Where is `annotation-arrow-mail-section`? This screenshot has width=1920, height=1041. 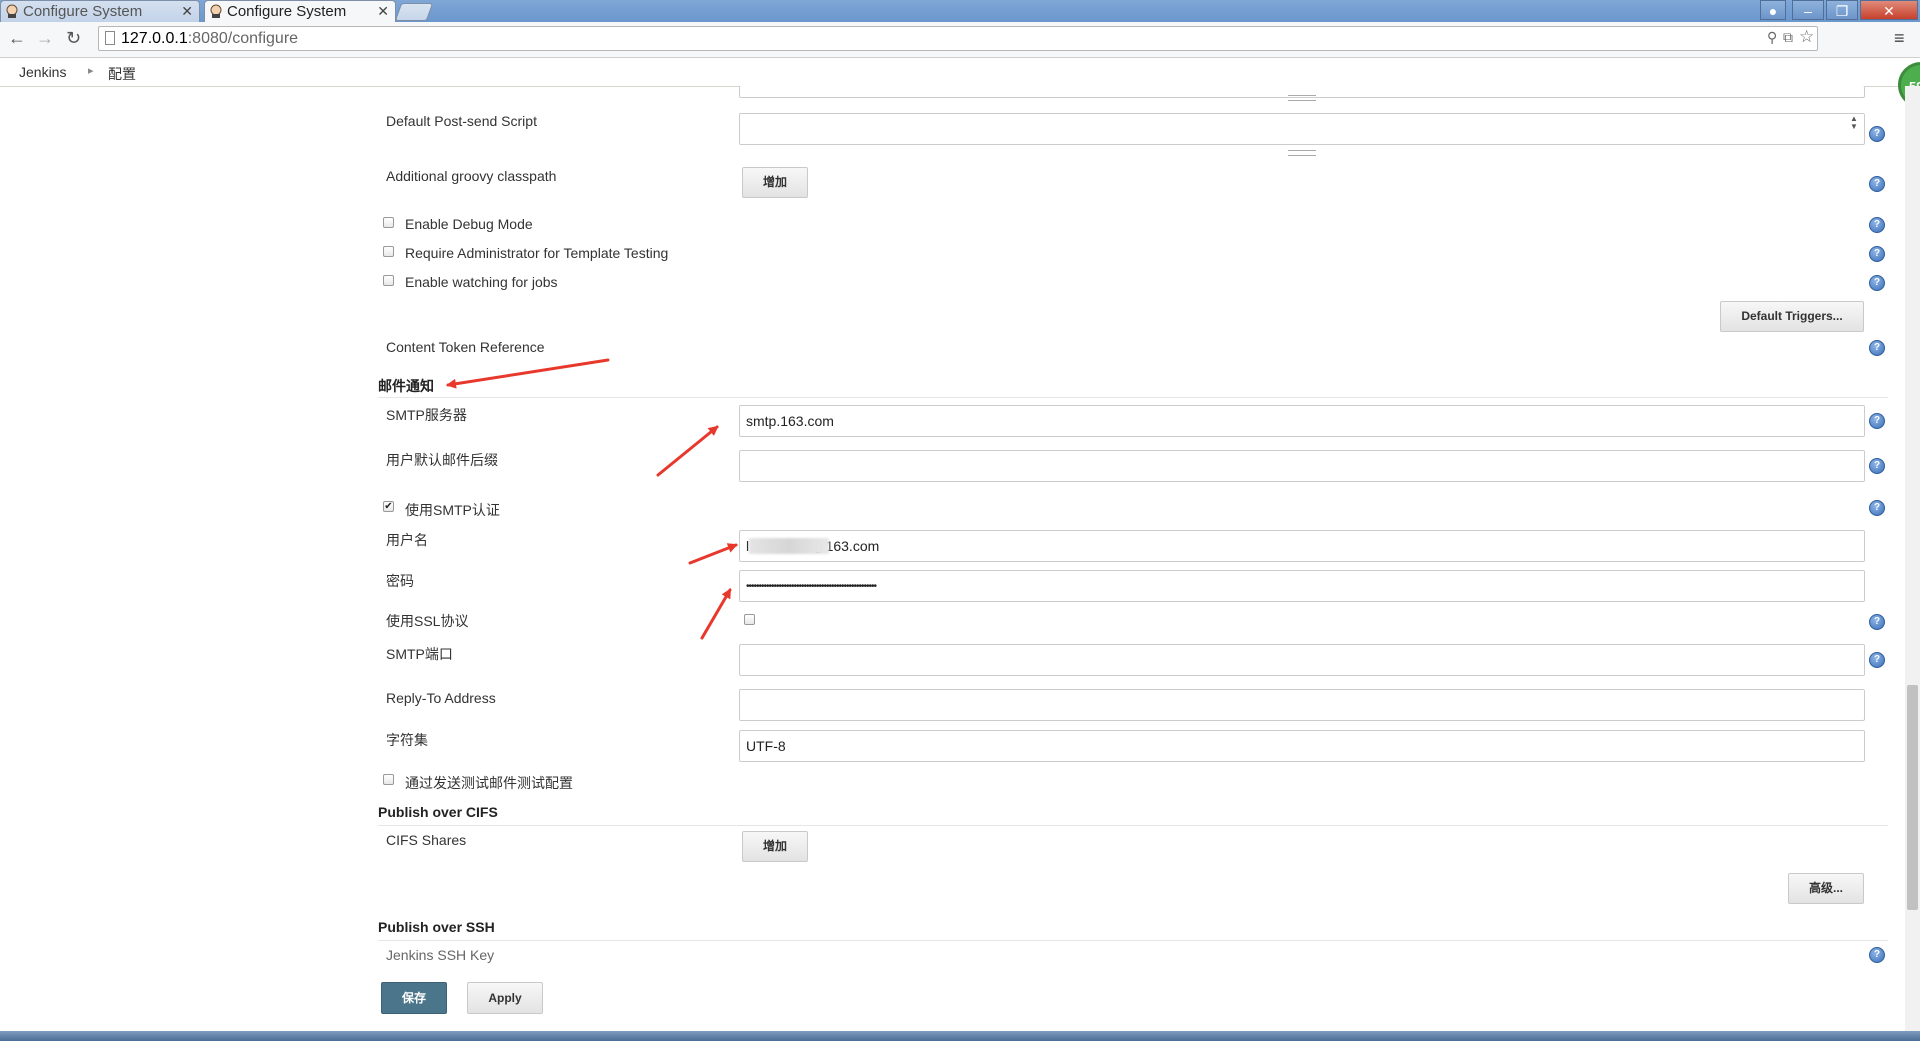
annotation-arrow-mail-section is located at coordinates (528, 373).